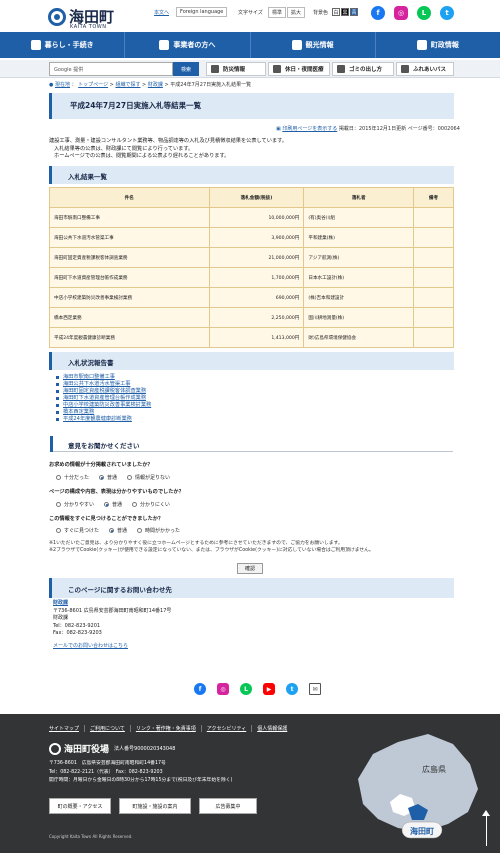 The image size is (500, 853). What do you see at coordinates (112, 610) in the screenshot?
I see `contact-address: 〒736-8601 広島県安芸郡海田町南昭和町14番17号` at bounding box center [112, 610].